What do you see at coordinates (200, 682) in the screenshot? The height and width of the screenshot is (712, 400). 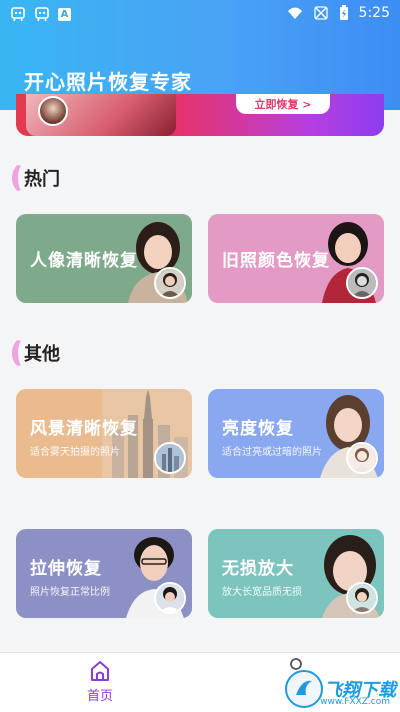 I see `bottom-nav: 首页 飞翔下载 www.FXXZ.com` at bounding box center [200, 682].